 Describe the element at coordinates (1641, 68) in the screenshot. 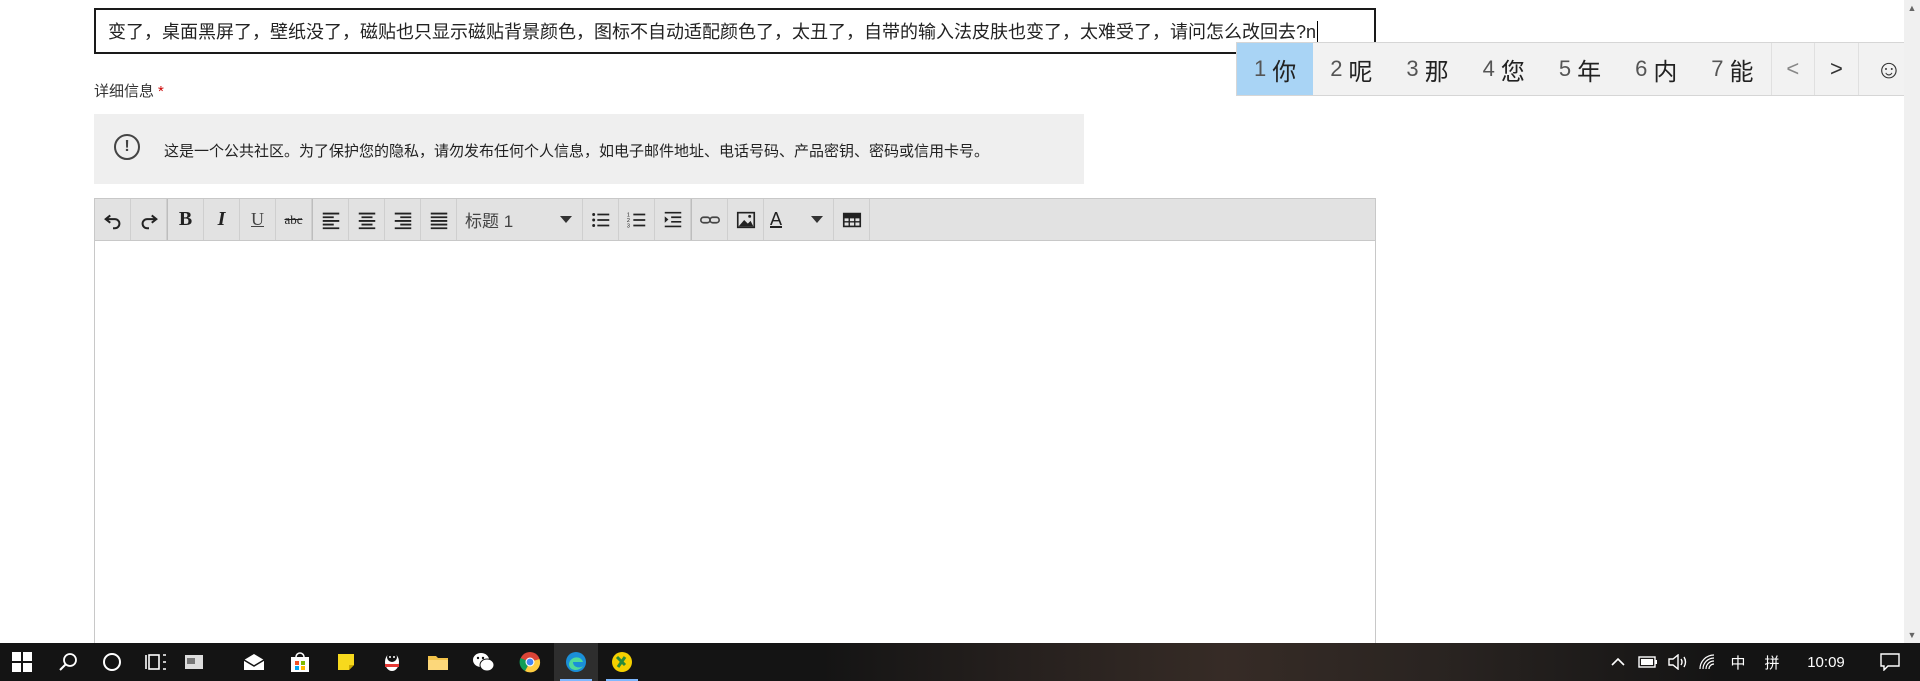

I see `ime-candidate-number: 6` at that location.